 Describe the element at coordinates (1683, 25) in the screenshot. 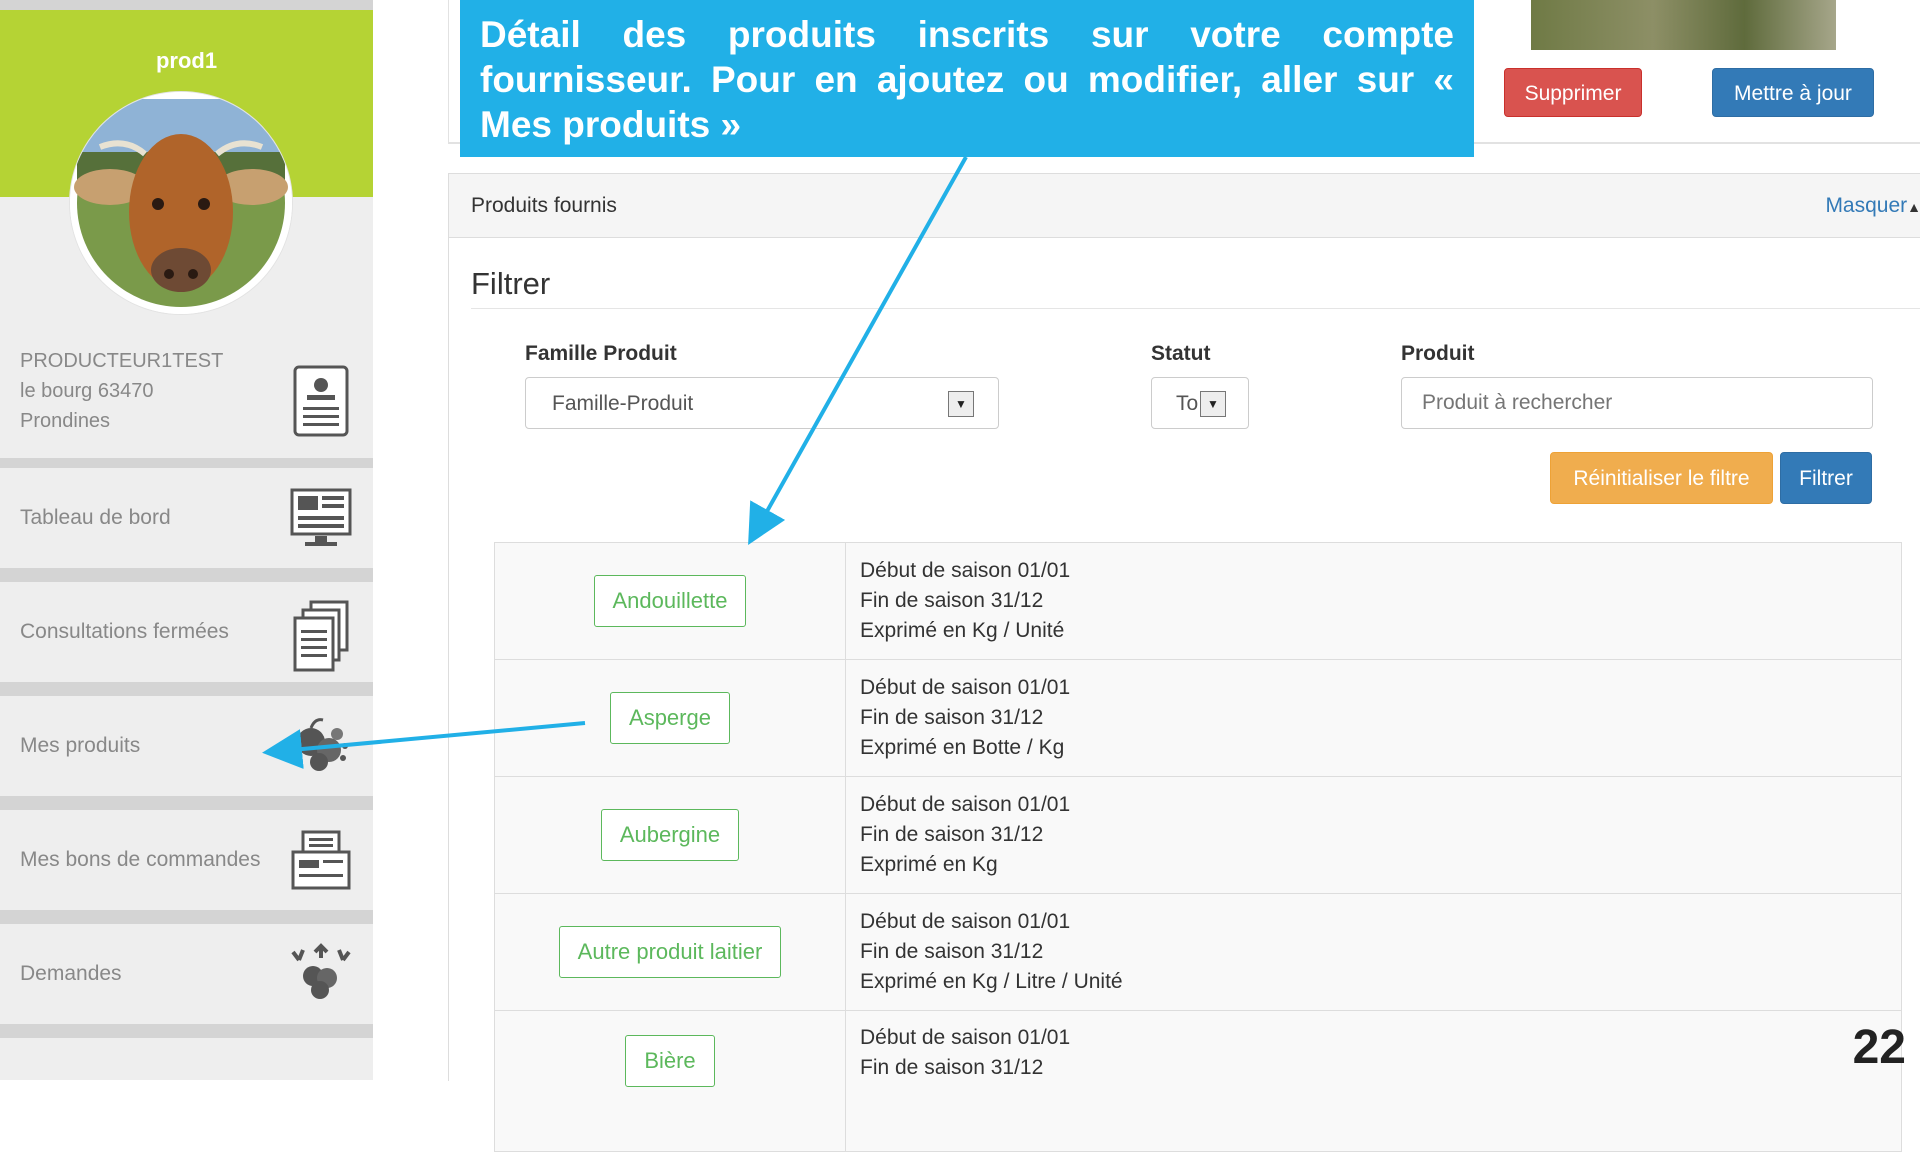

I see `product-photo` at that location.